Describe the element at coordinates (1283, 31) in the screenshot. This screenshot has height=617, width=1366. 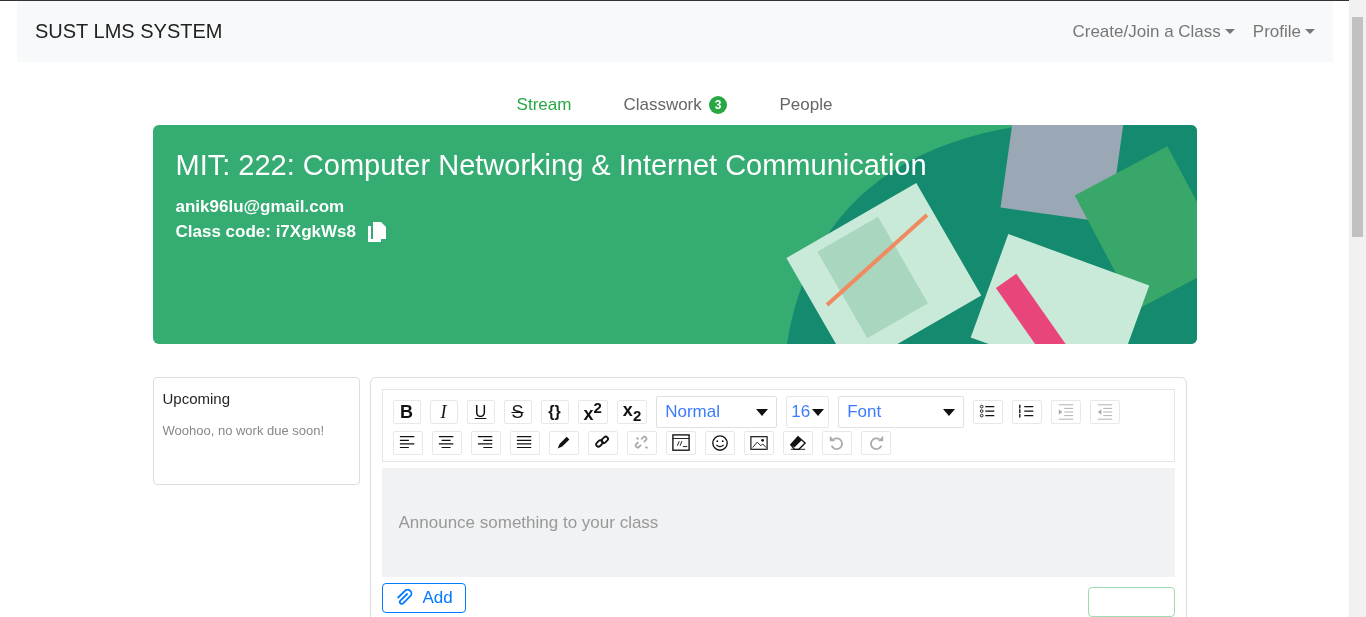
I see `nav-menu: Profile` at that location.